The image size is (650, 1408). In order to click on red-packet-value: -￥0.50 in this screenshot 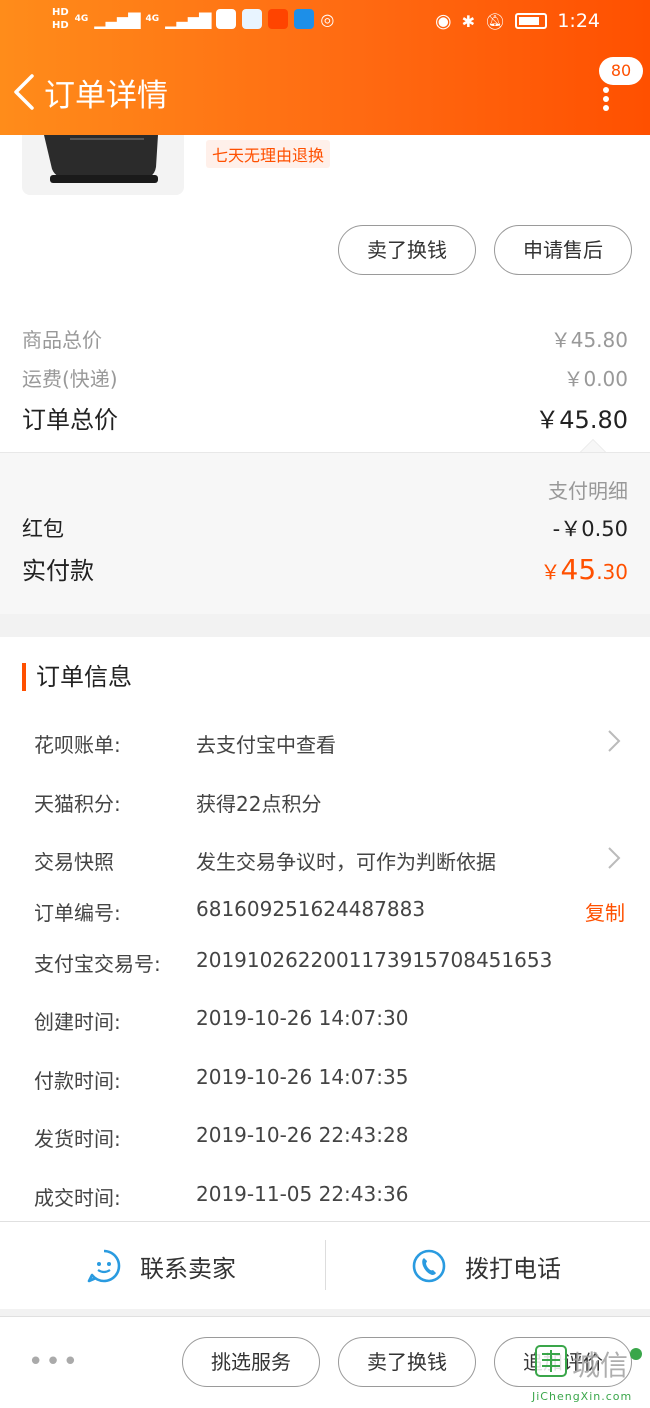, I will do `click(590, 529)`.